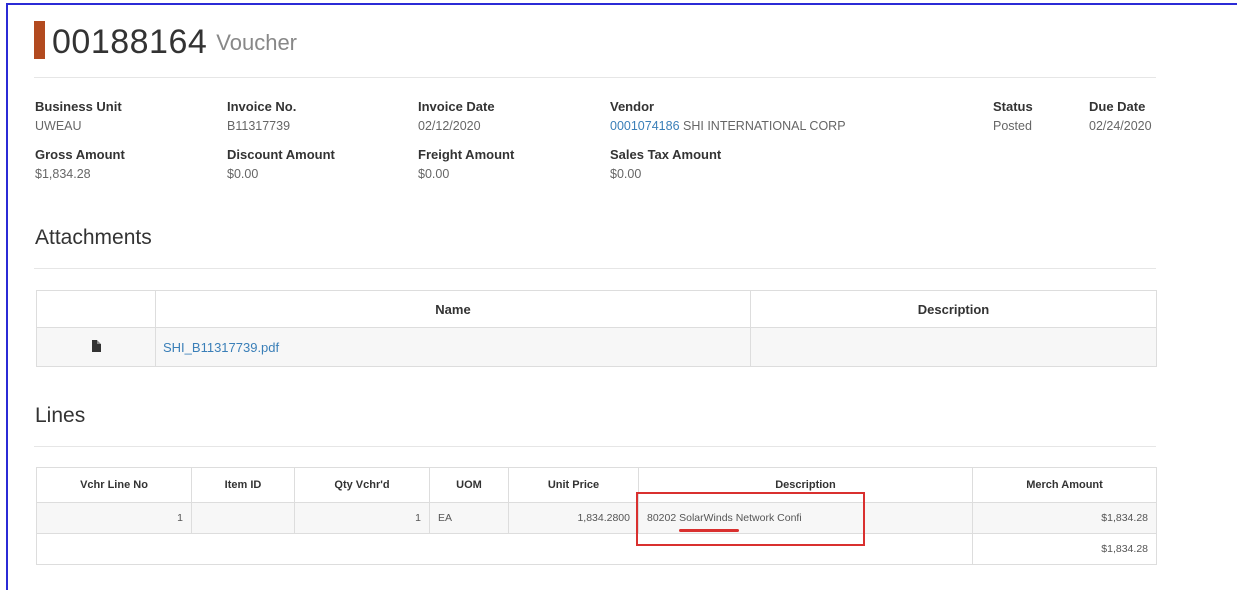  Describe the element at coordinates (96, 309) in the screenshot. I see `attachments-col-icon` at that location.